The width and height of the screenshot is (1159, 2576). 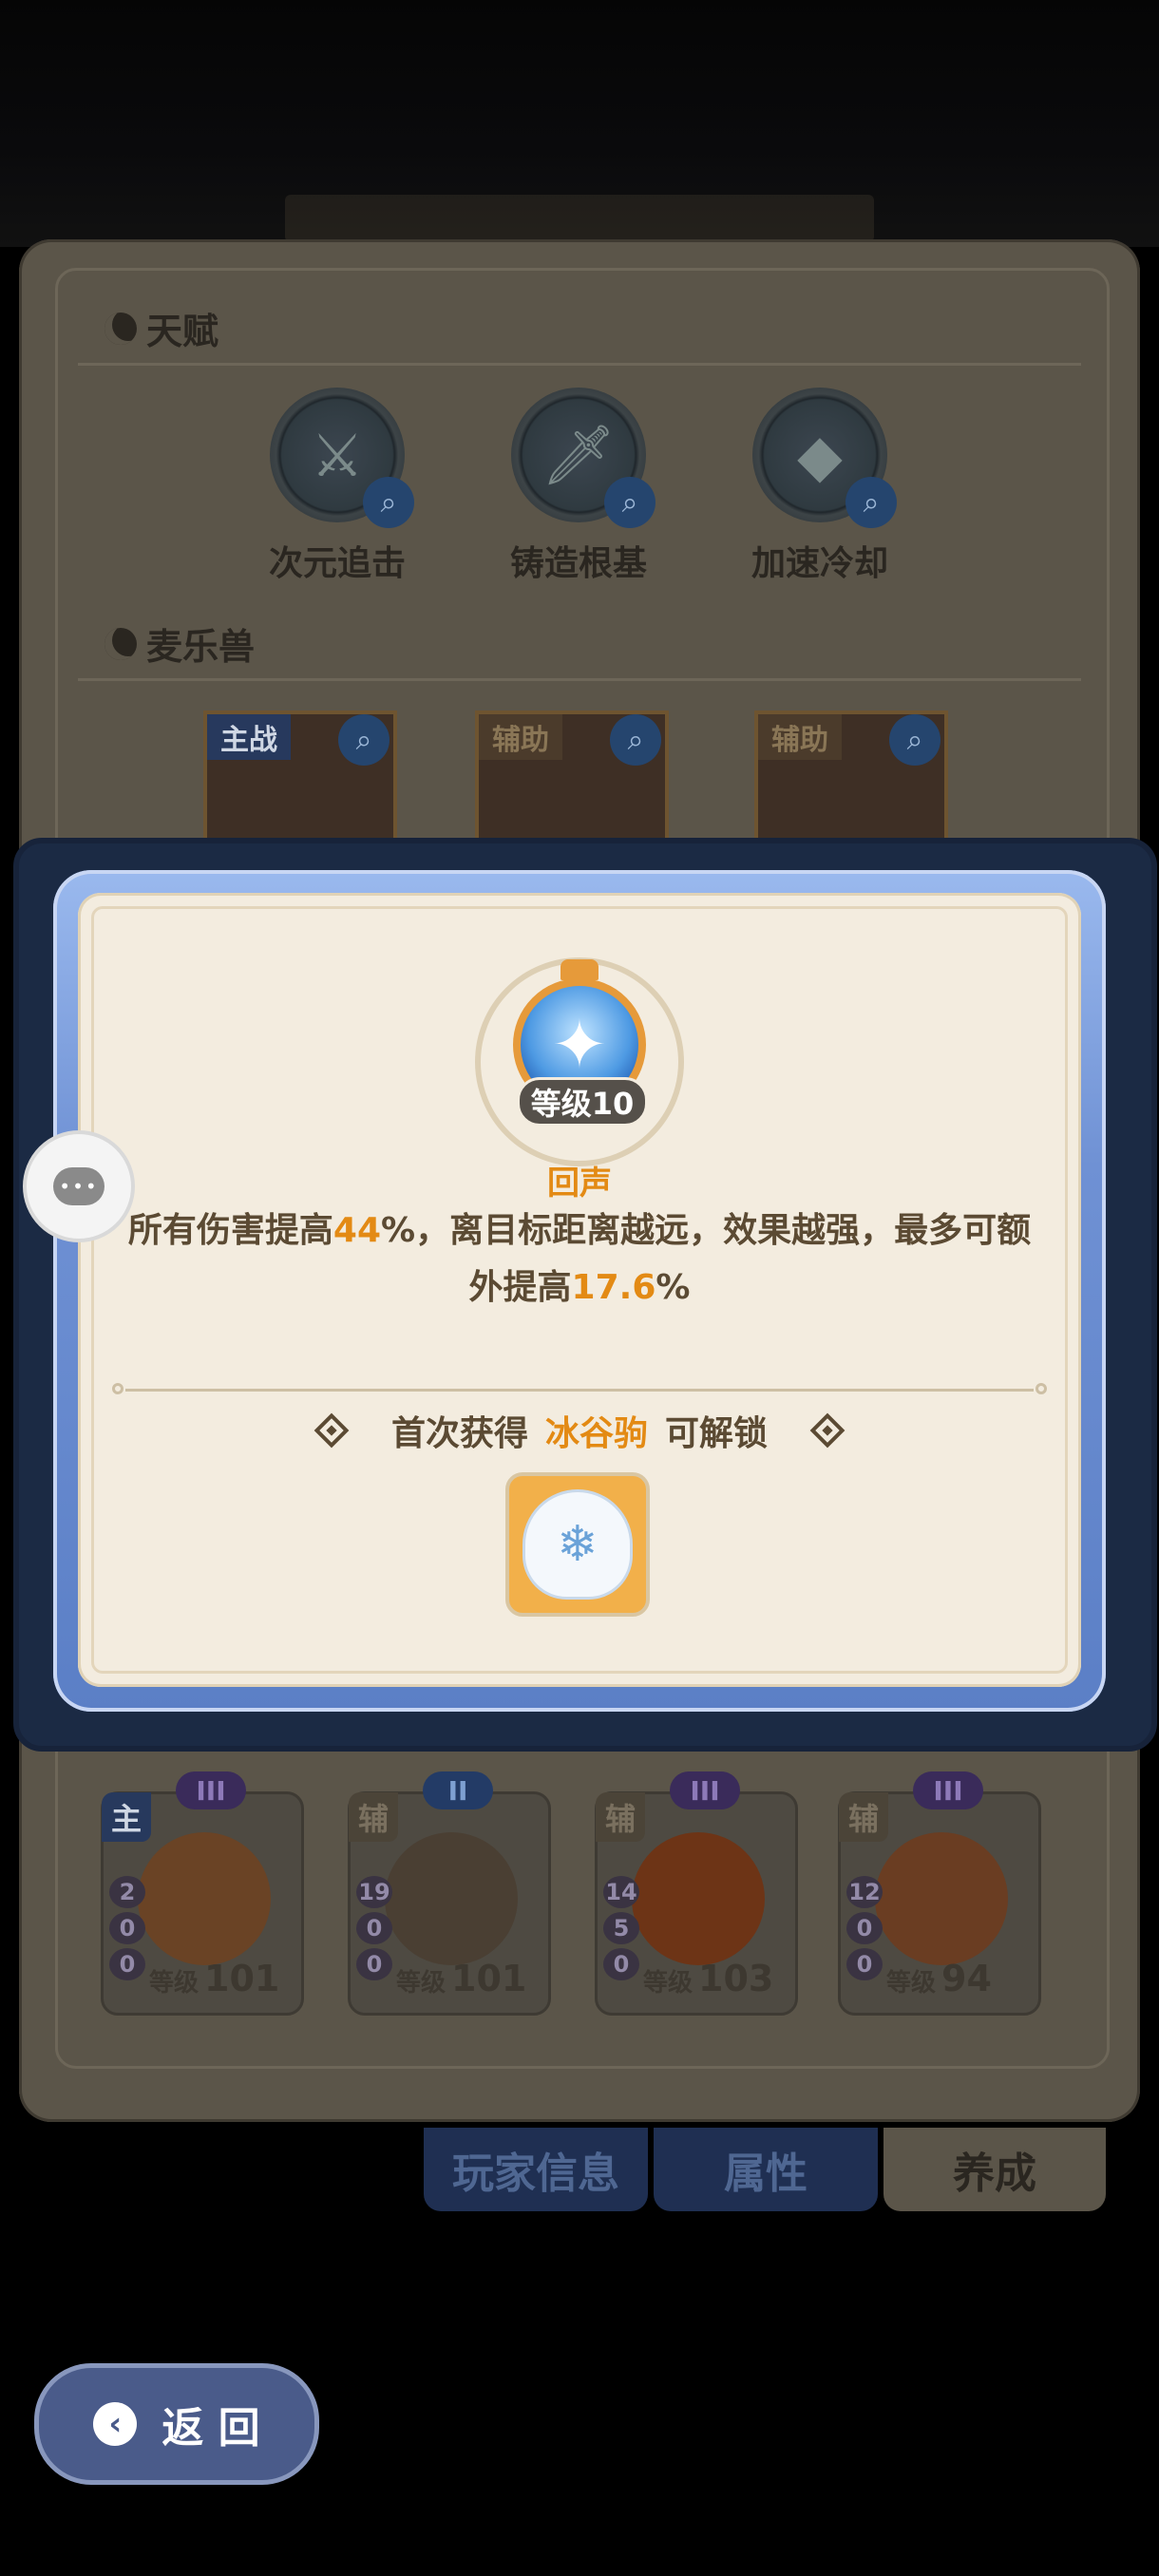 What do you see at coordinates (127, 1892) in the screenshot?
I see `stat-value: 2` at bounding box center [127, 1892].